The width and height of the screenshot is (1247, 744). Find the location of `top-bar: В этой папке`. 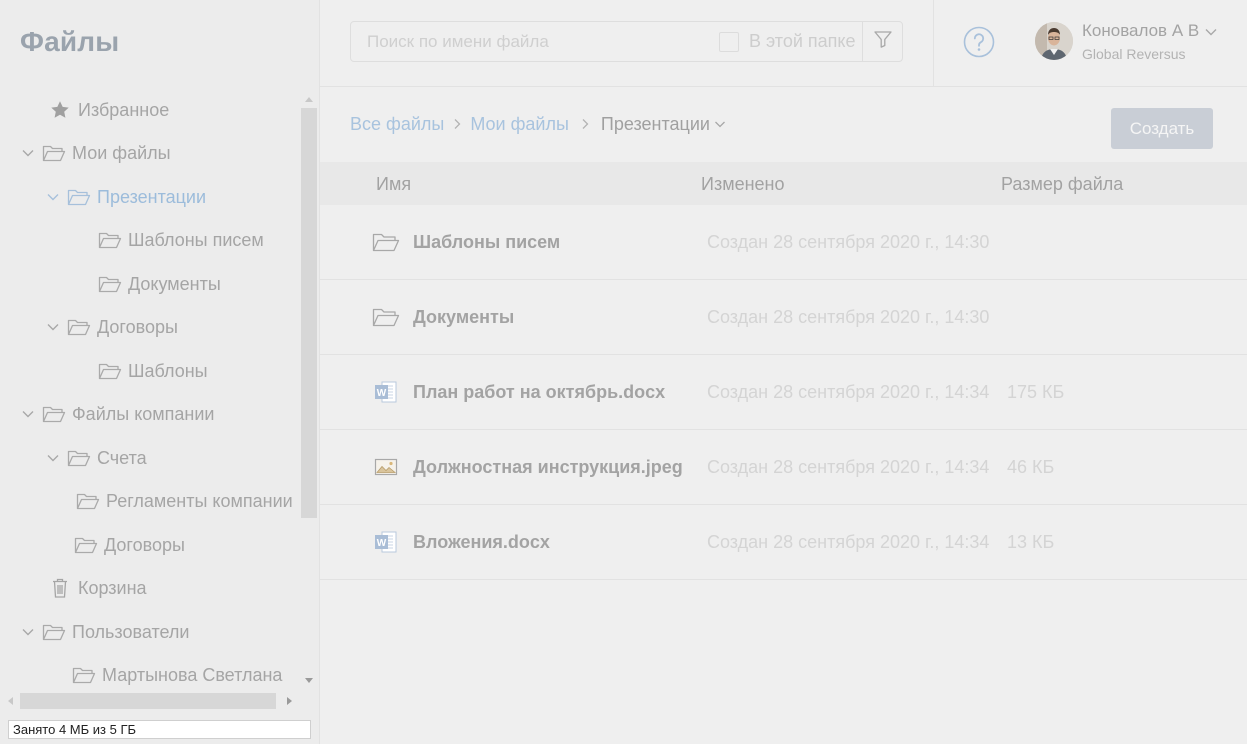

top-bar: В этой папке is located at coordinates (783, 43).